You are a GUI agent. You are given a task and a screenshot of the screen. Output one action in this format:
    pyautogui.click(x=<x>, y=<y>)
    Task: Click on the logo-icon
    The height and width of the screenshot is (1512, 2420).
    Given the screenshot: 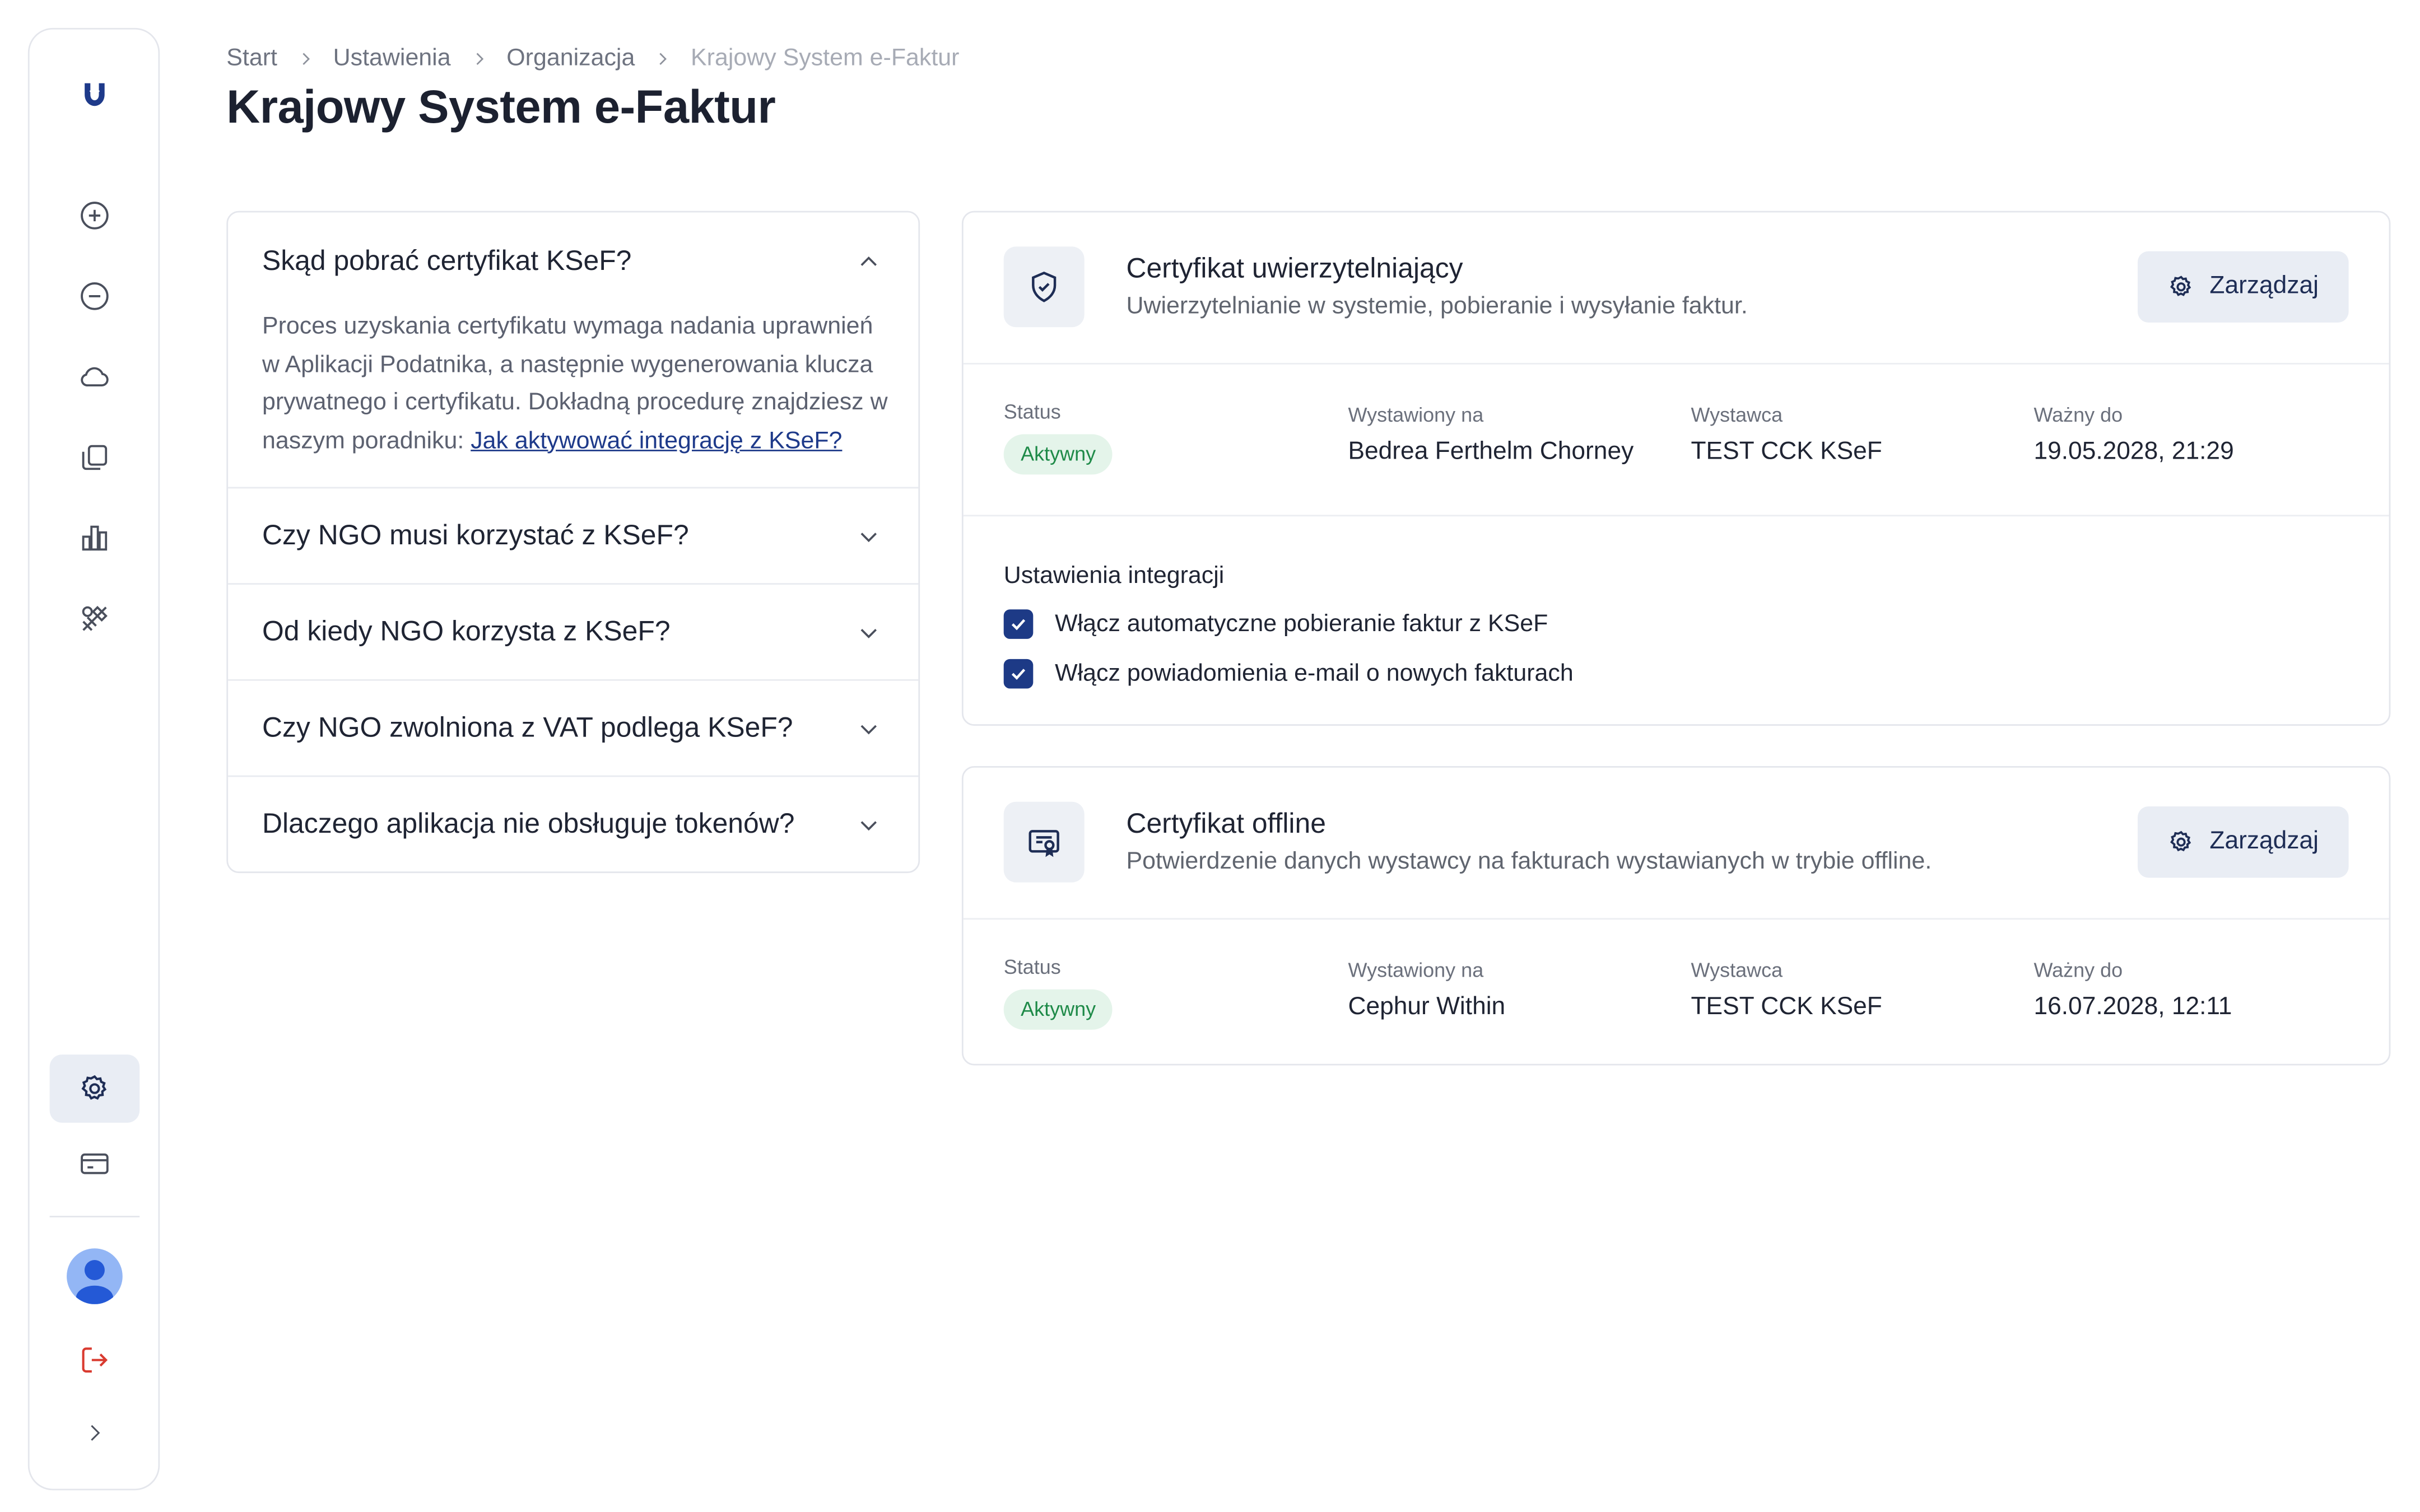 What is the action you would take?
    pyautogui.click(x=95, y=95)
    